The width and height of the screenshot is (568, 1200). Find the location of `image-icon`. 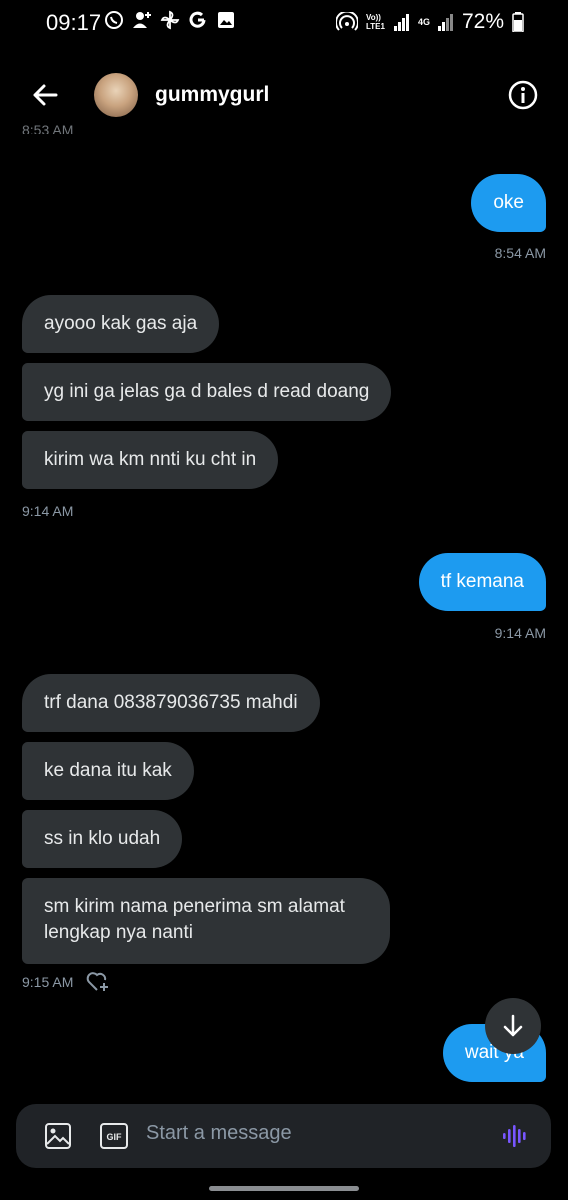

image-icon is located at coordinates (58, 1136).